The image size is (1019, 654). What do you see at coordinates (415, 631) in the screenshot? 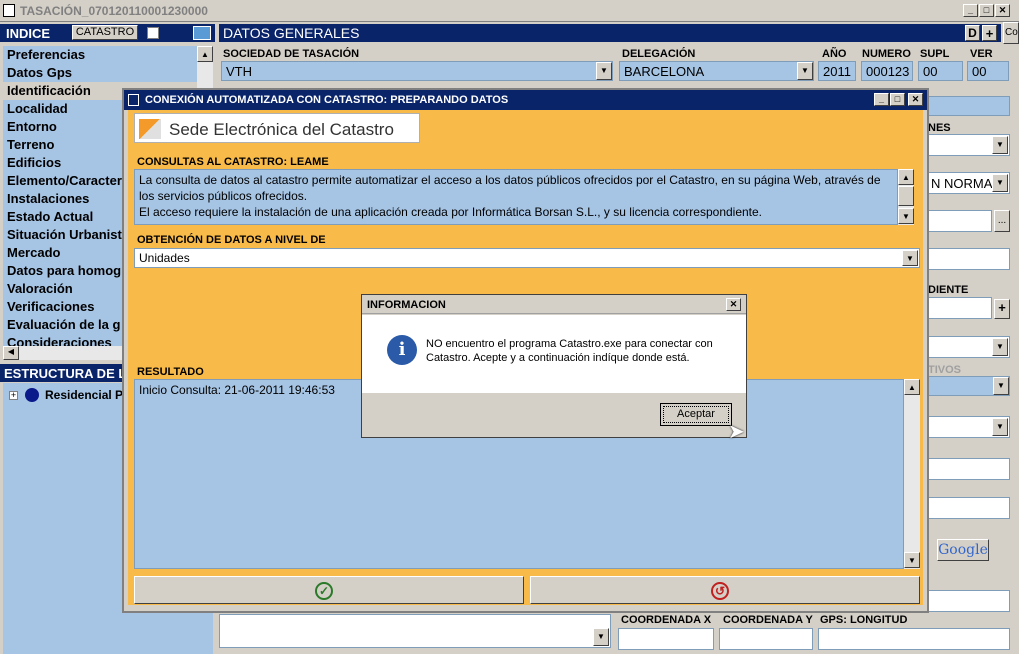
I see `bottom-textarea: ▼` at bounding box center [415, 631].